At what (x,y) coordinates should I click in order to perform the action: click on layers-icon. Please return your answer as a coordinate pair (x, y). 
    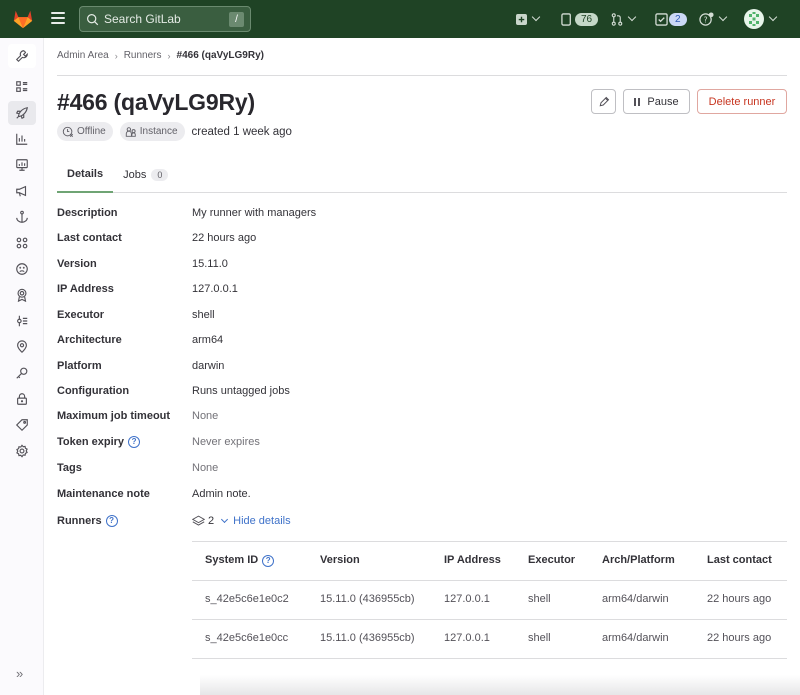
    Looking at the image, I should click on (198, 520).